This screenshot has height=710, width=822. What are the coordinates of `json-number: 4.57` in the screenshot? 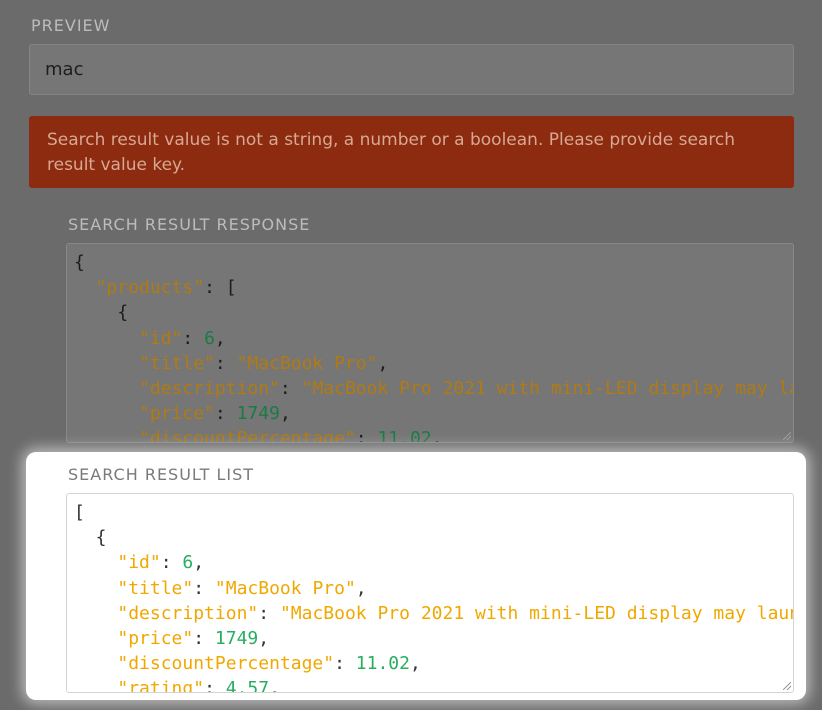 It's located at (247, 685).